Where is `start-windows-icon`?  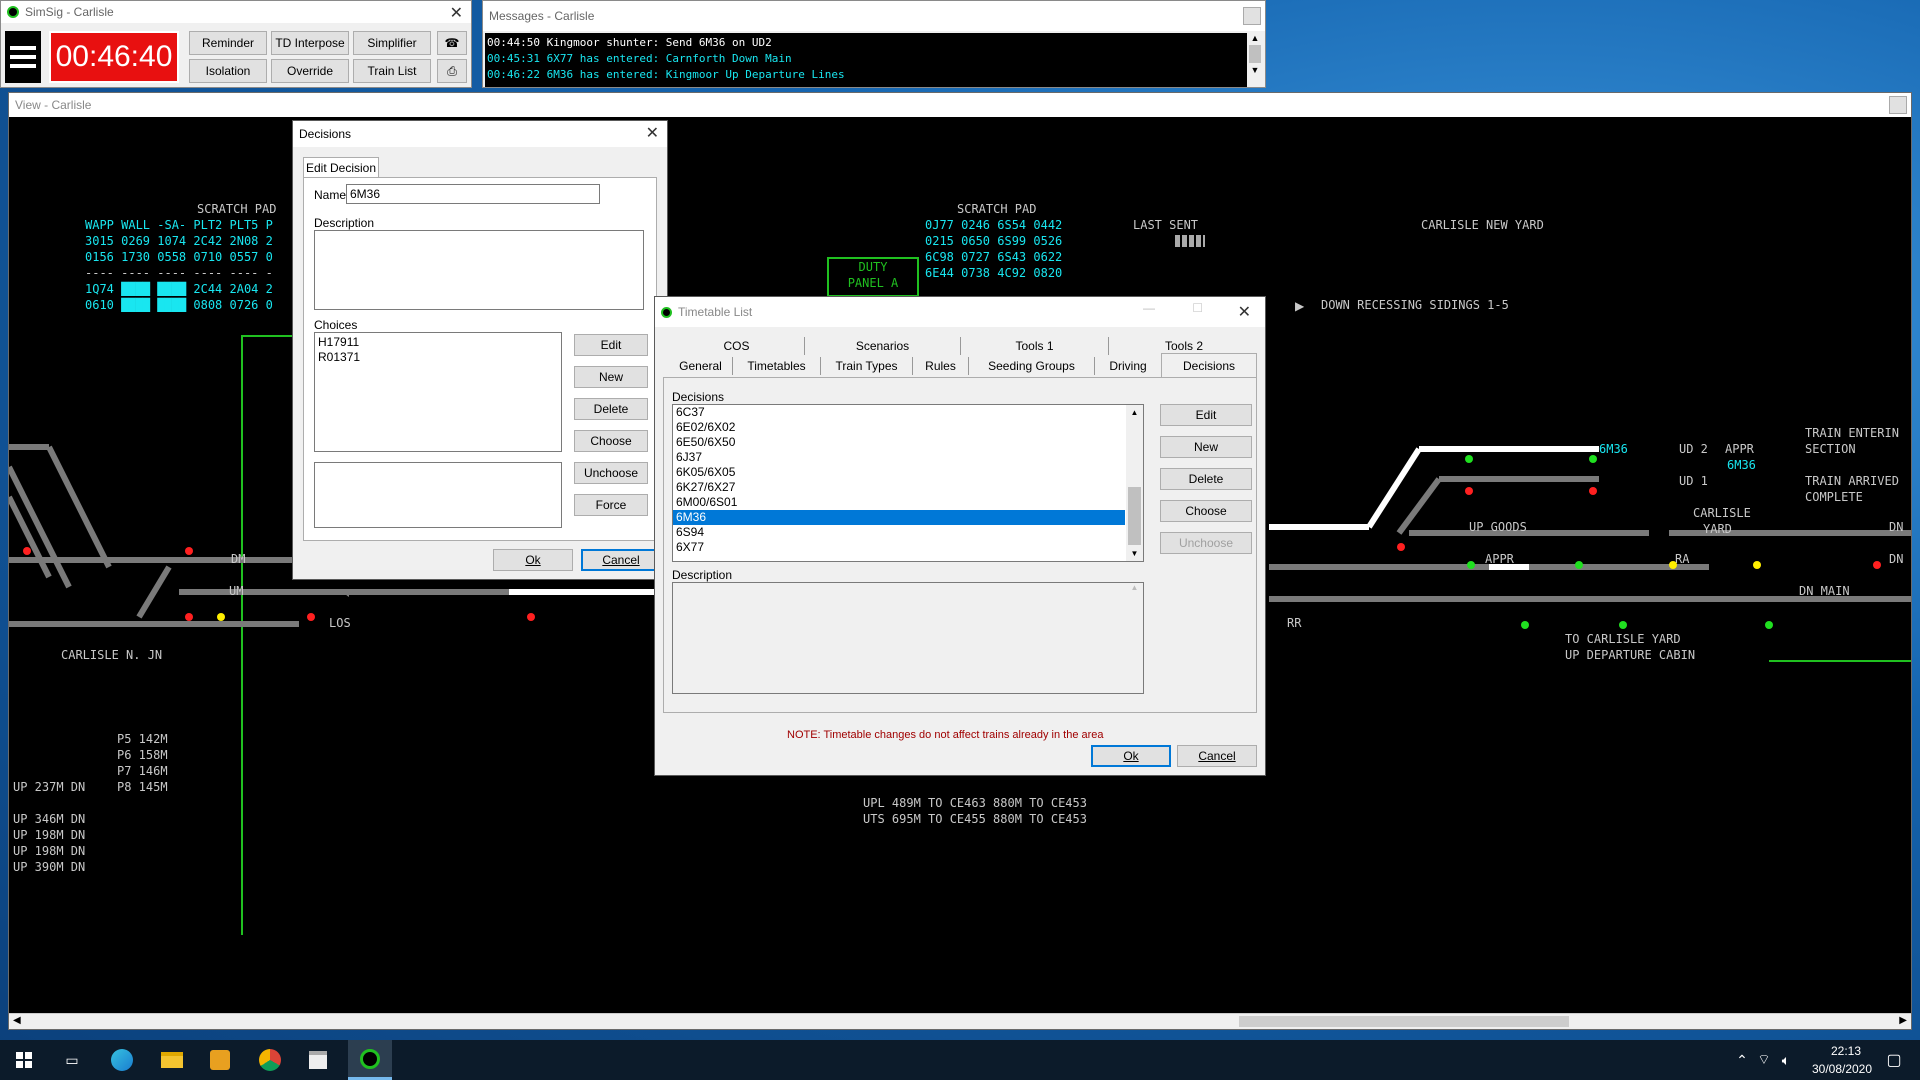 start-windows-icon is located at coordinates (24, 1060).